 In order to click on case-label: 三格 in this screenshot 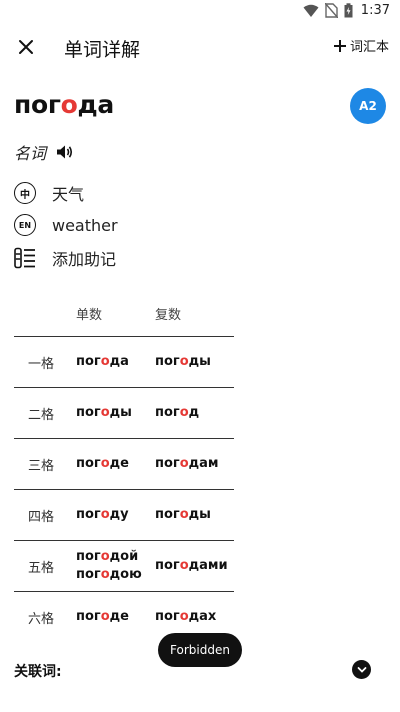, I will do `click(41, 466)`.